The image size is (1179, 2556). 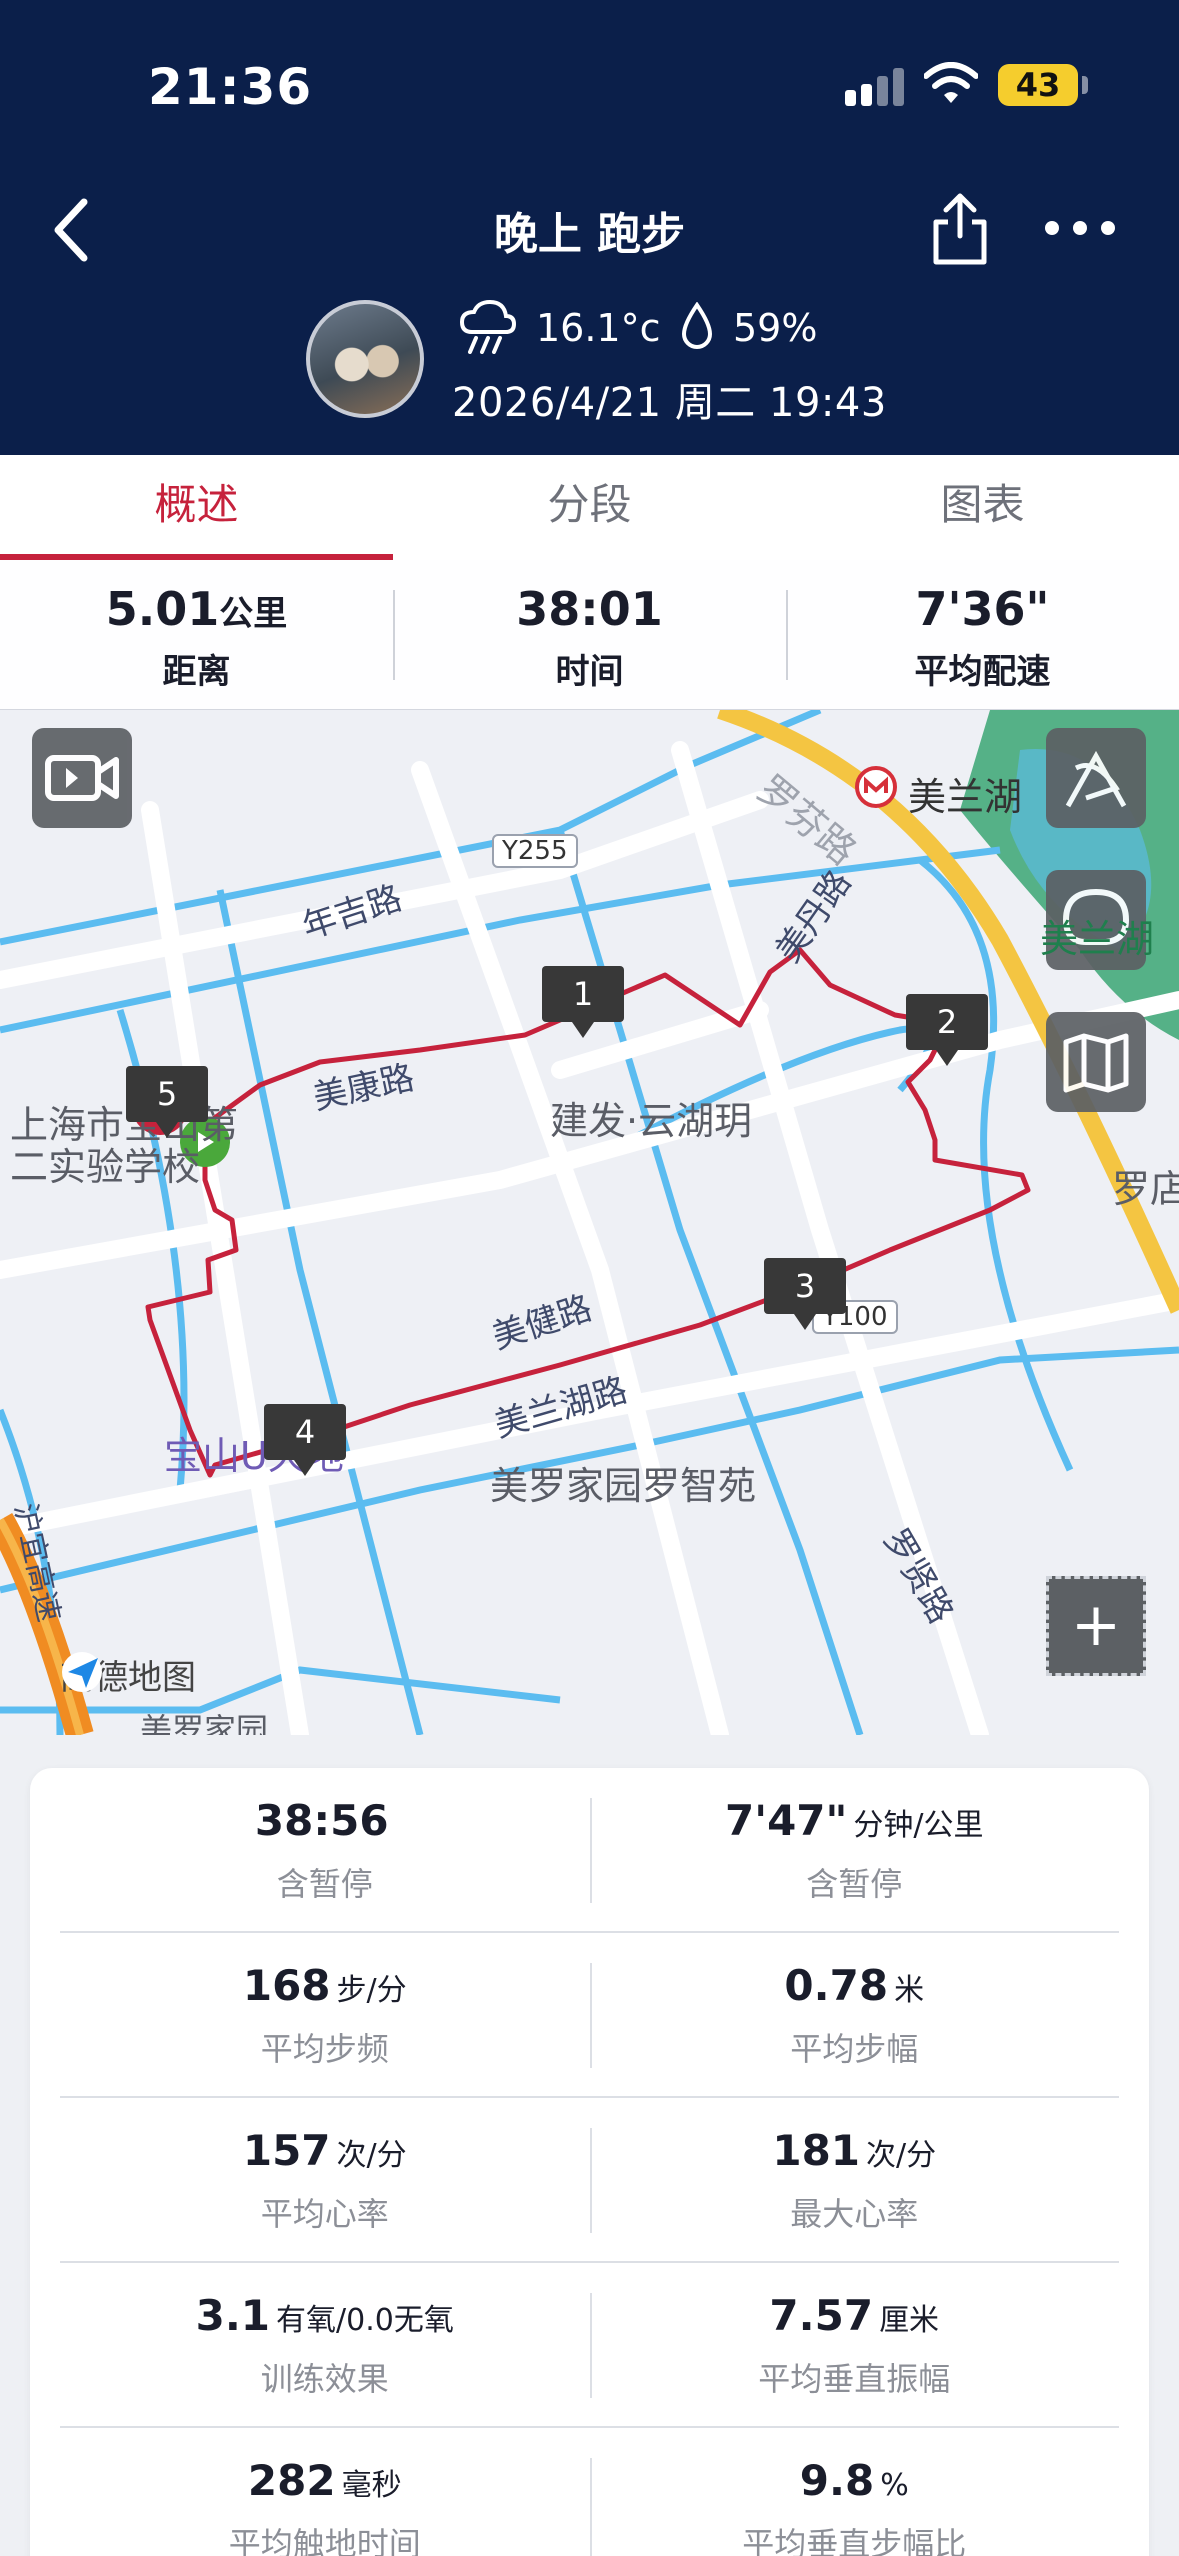 I want to click on stat-value: 157, so click(x=286, y=2150).